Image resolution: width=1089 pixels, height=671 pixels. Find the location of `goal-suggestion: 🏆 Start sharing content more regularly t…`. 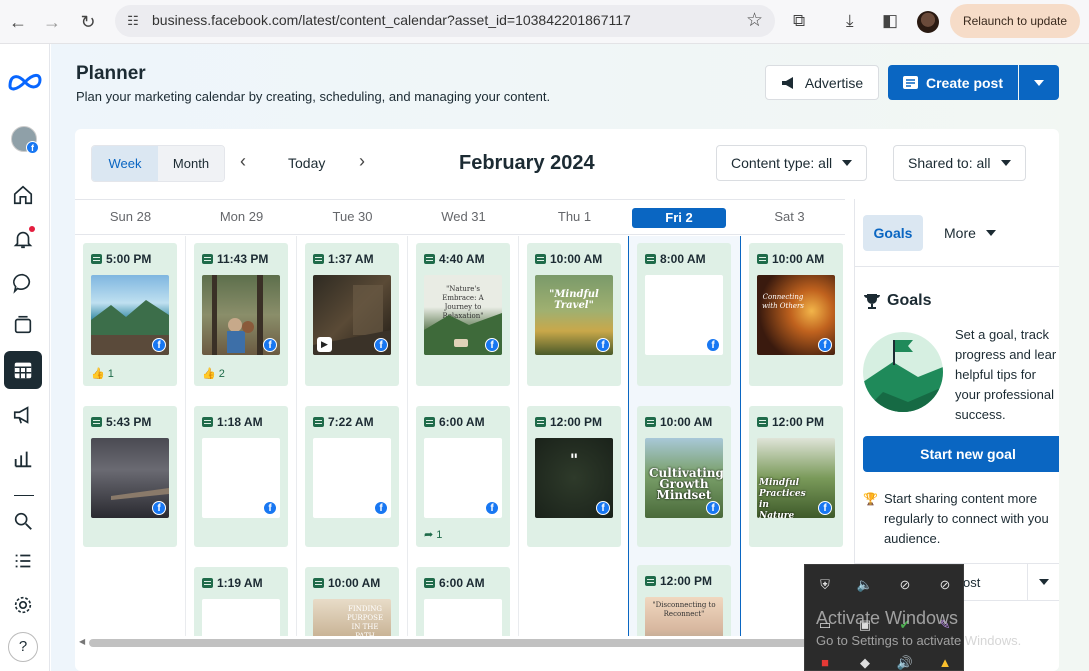

goal-suggestion: 🏆 Start sharing content more regularly t… is located at coordinates (961, 519).